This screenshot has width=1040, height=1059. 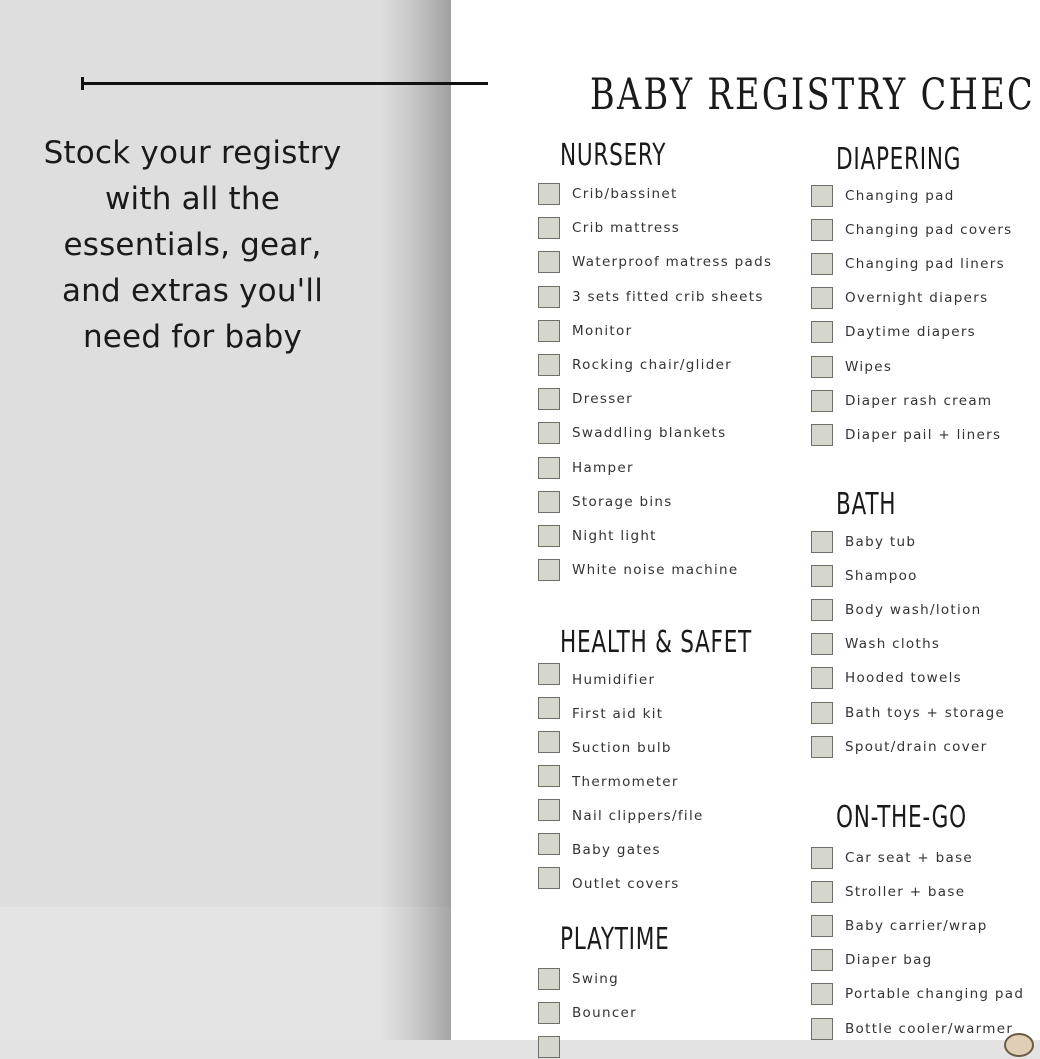 What do you see at coordinates (851, 367) in the screenshot?
I see `checklist-item: Wipes` at bounding box center [851, 367].